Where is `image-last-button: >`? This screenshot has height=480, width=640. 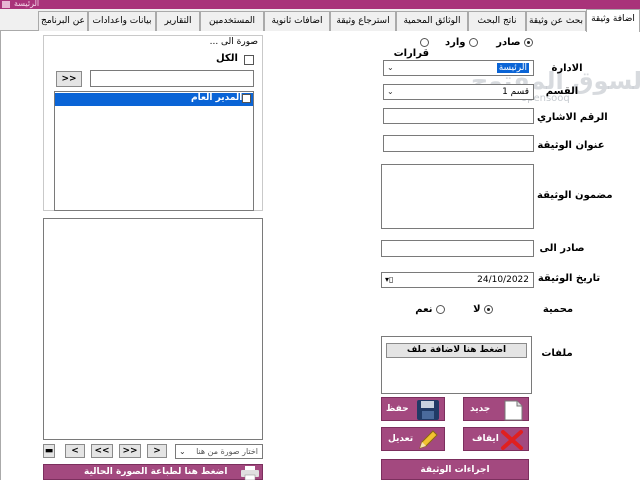 image-last-button: > is located at coordinates (157, 451).